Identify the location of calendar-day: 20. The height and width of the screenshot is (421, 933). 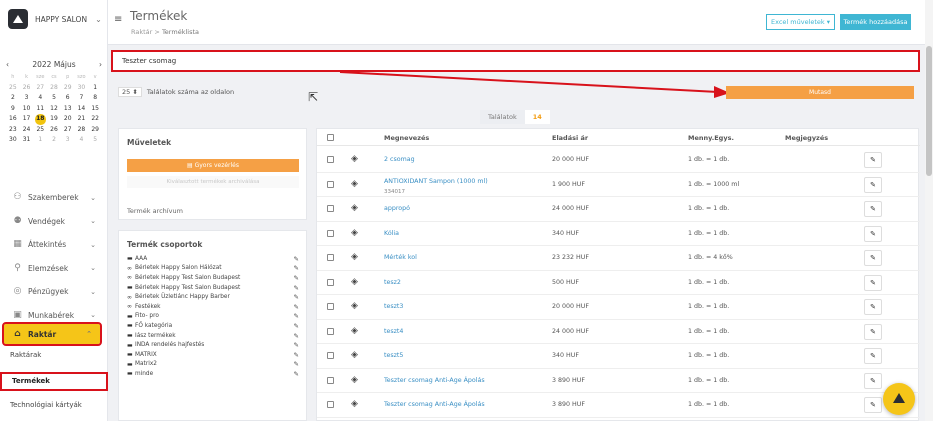
(68, 119).